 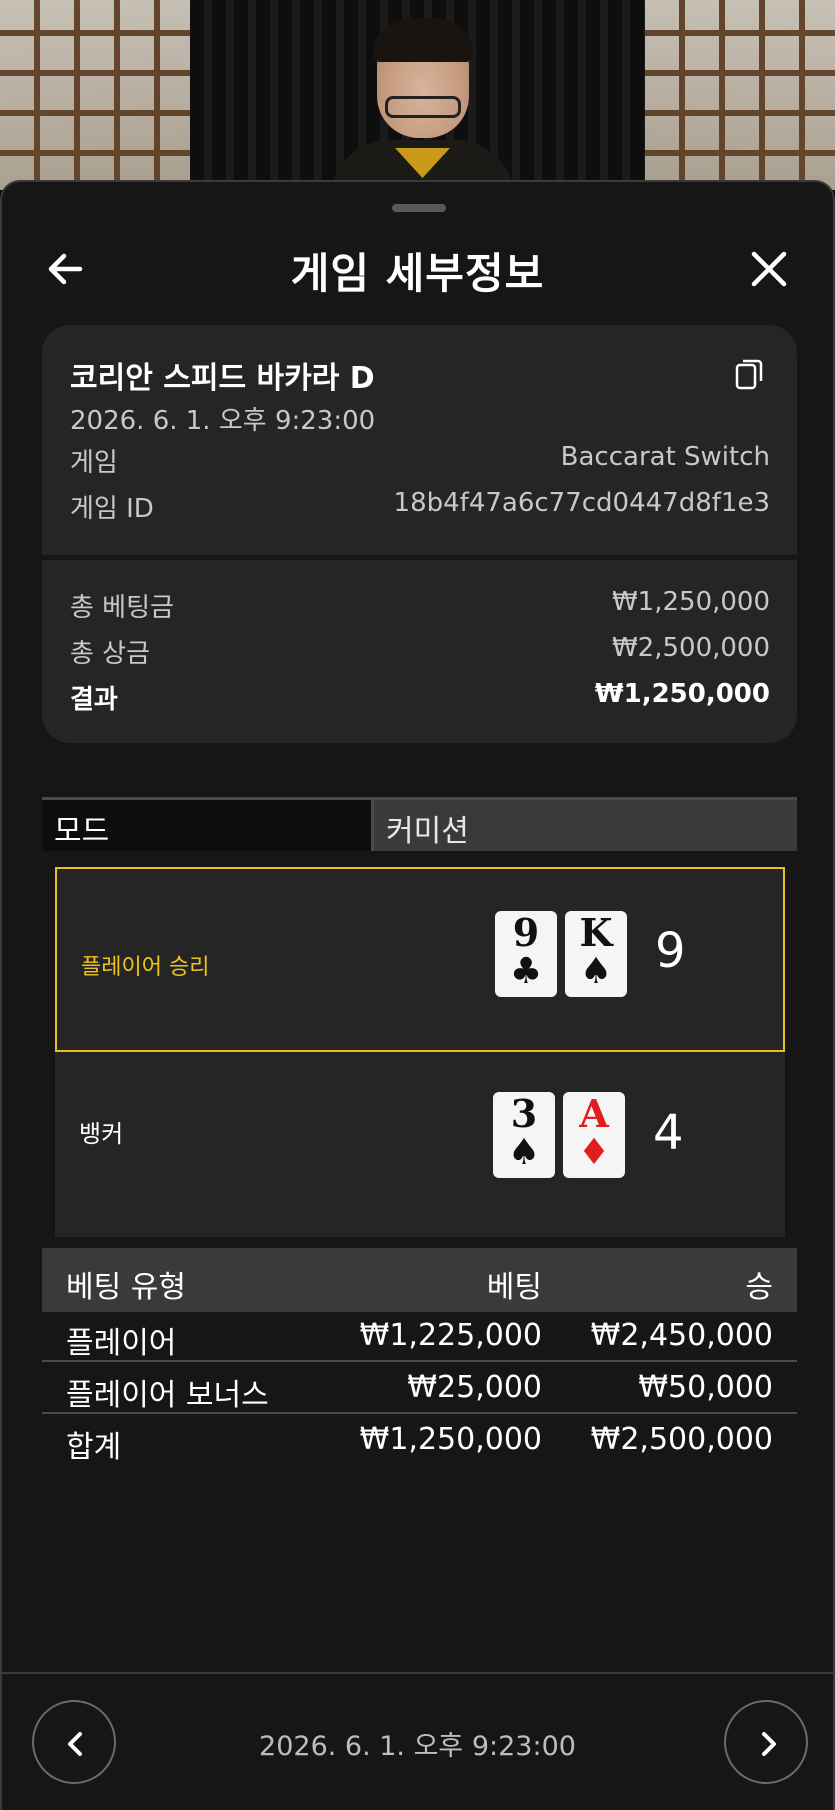 I want to click on table-row-total: 합계 ₩1,250,000 ₩2,500,000, so click(x=419, y=1441).